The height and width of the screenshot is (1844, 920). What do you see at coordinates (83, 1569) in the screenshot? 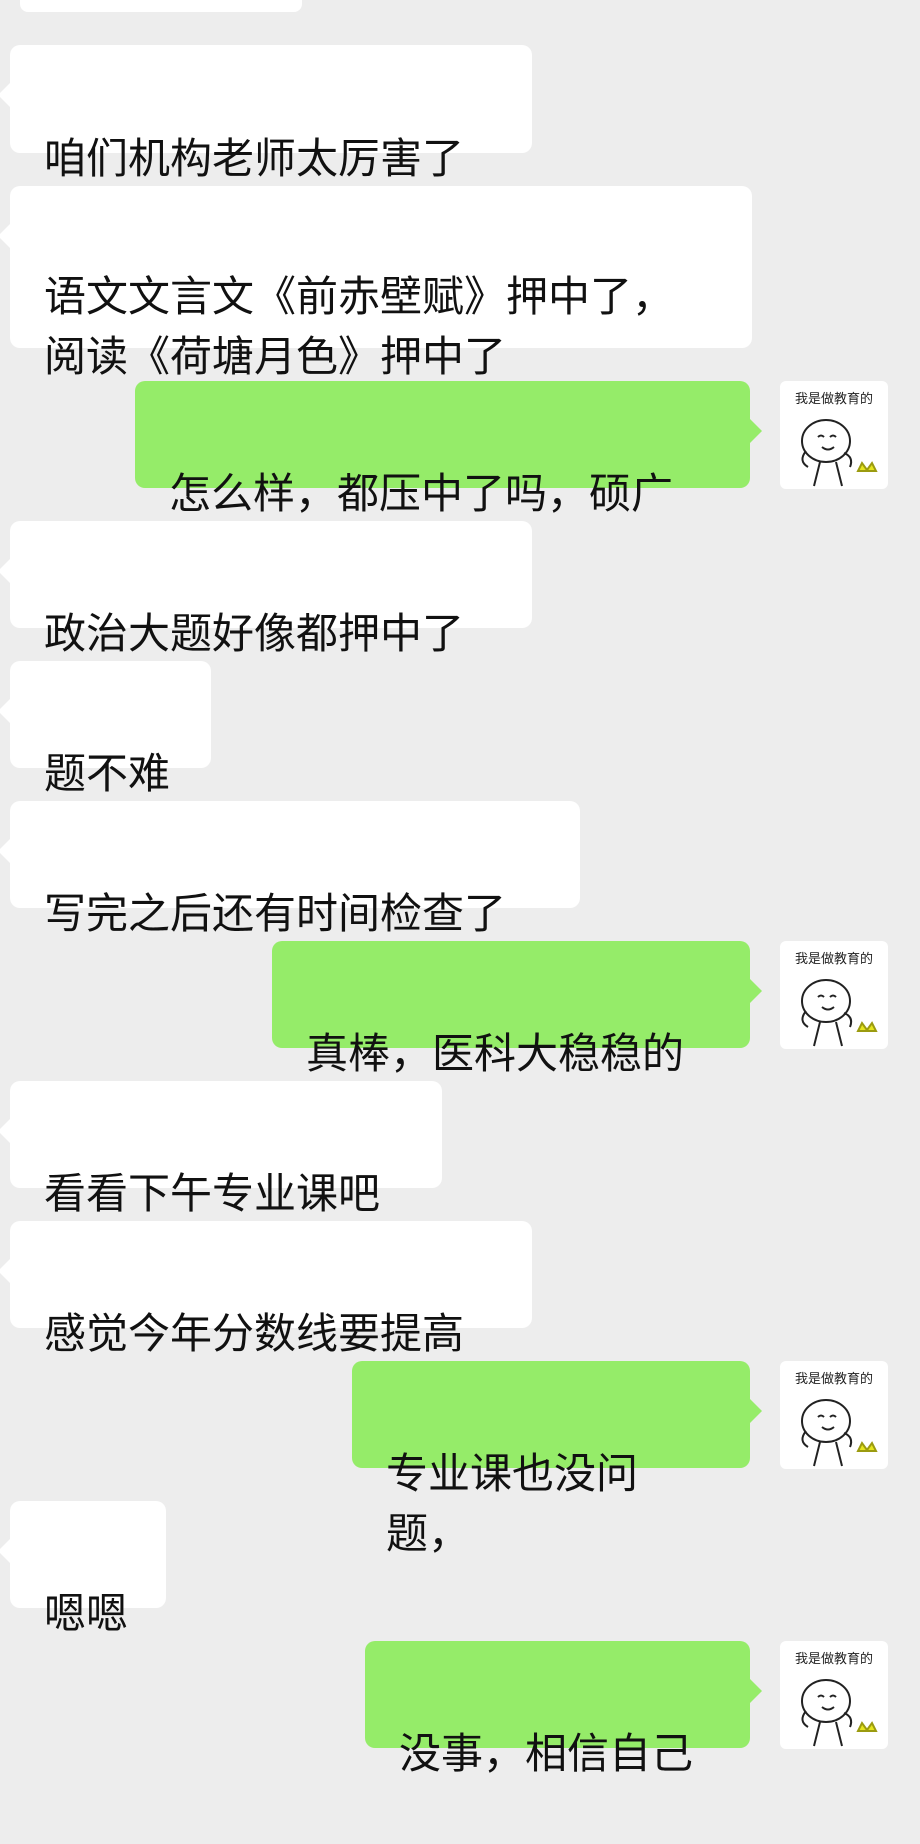
I see `message-bubble-incoming: 嗯嗯` at bounding box center [83, 1569].